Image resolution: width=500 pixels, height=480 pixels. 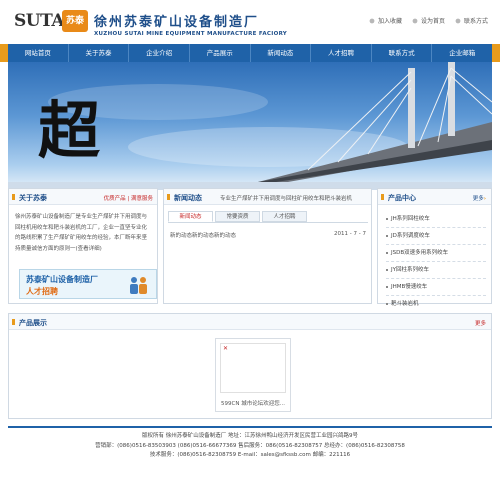 What do you see at coordinates (350, 234) in the screenshot?
I see `news-item-date: 2011 - 7 - 7` at bounding box center [350, 234].